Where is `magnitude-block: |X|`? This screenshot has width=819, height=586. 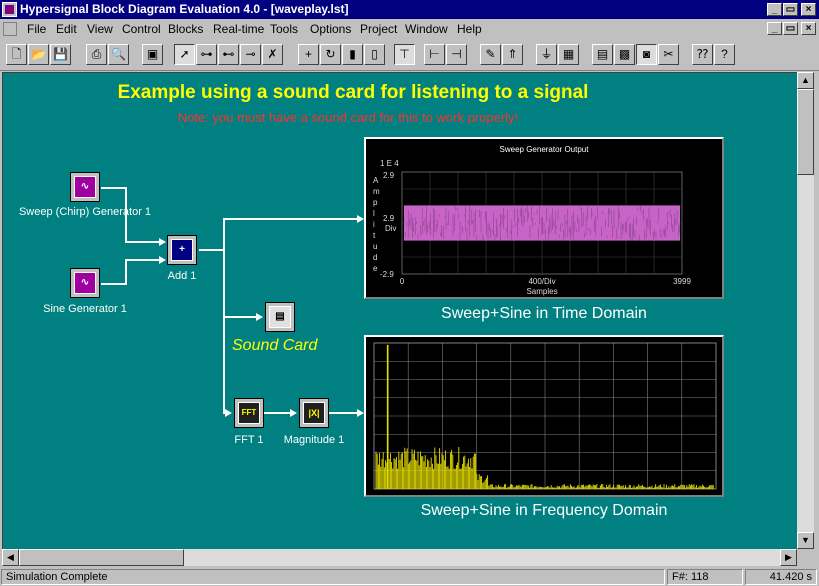
magnitude-block: |X| is located at coordinates (314, 413).